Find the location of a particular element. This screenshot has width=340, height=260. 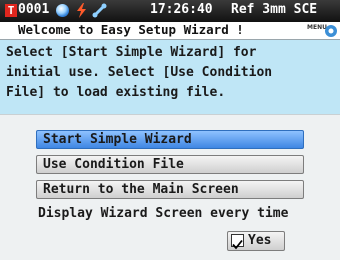

menu-icon: MENU is located at coordinates (322, 30).